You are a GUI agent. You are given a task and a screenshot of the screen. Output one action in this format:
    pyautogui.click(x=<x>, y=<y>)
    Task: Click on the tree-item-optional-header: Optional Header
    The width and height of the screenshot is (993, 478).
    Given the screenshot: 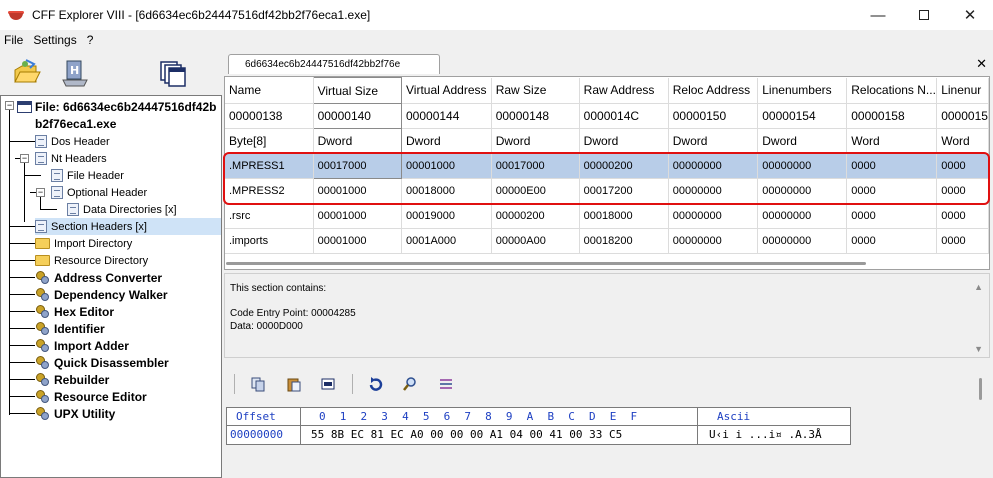 What is the action you would take?
    pyautogui.click(x=99, y=192)
    